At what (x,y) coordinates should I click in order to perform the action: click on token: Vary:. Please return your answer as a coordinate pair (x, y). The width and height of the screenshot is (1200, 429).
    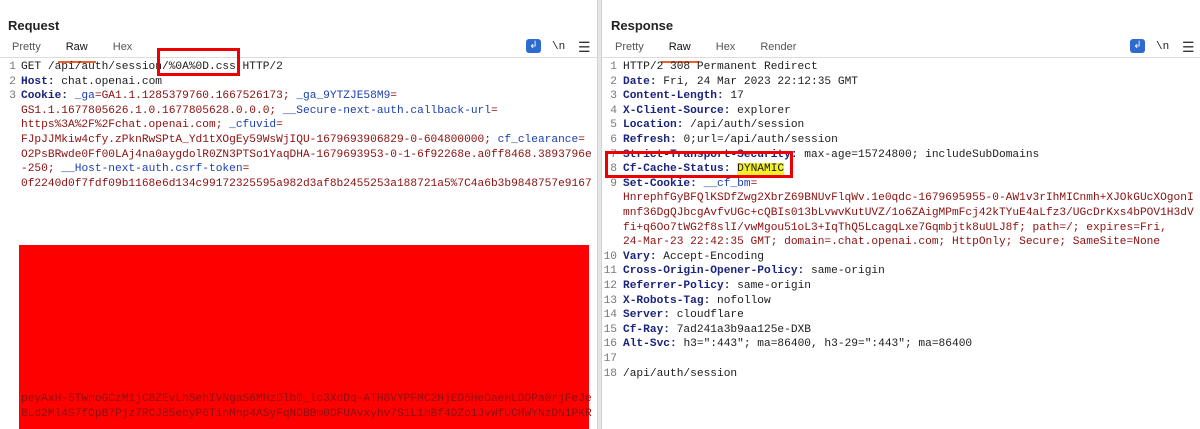
    Looking at the image, I should click on (643, 256).